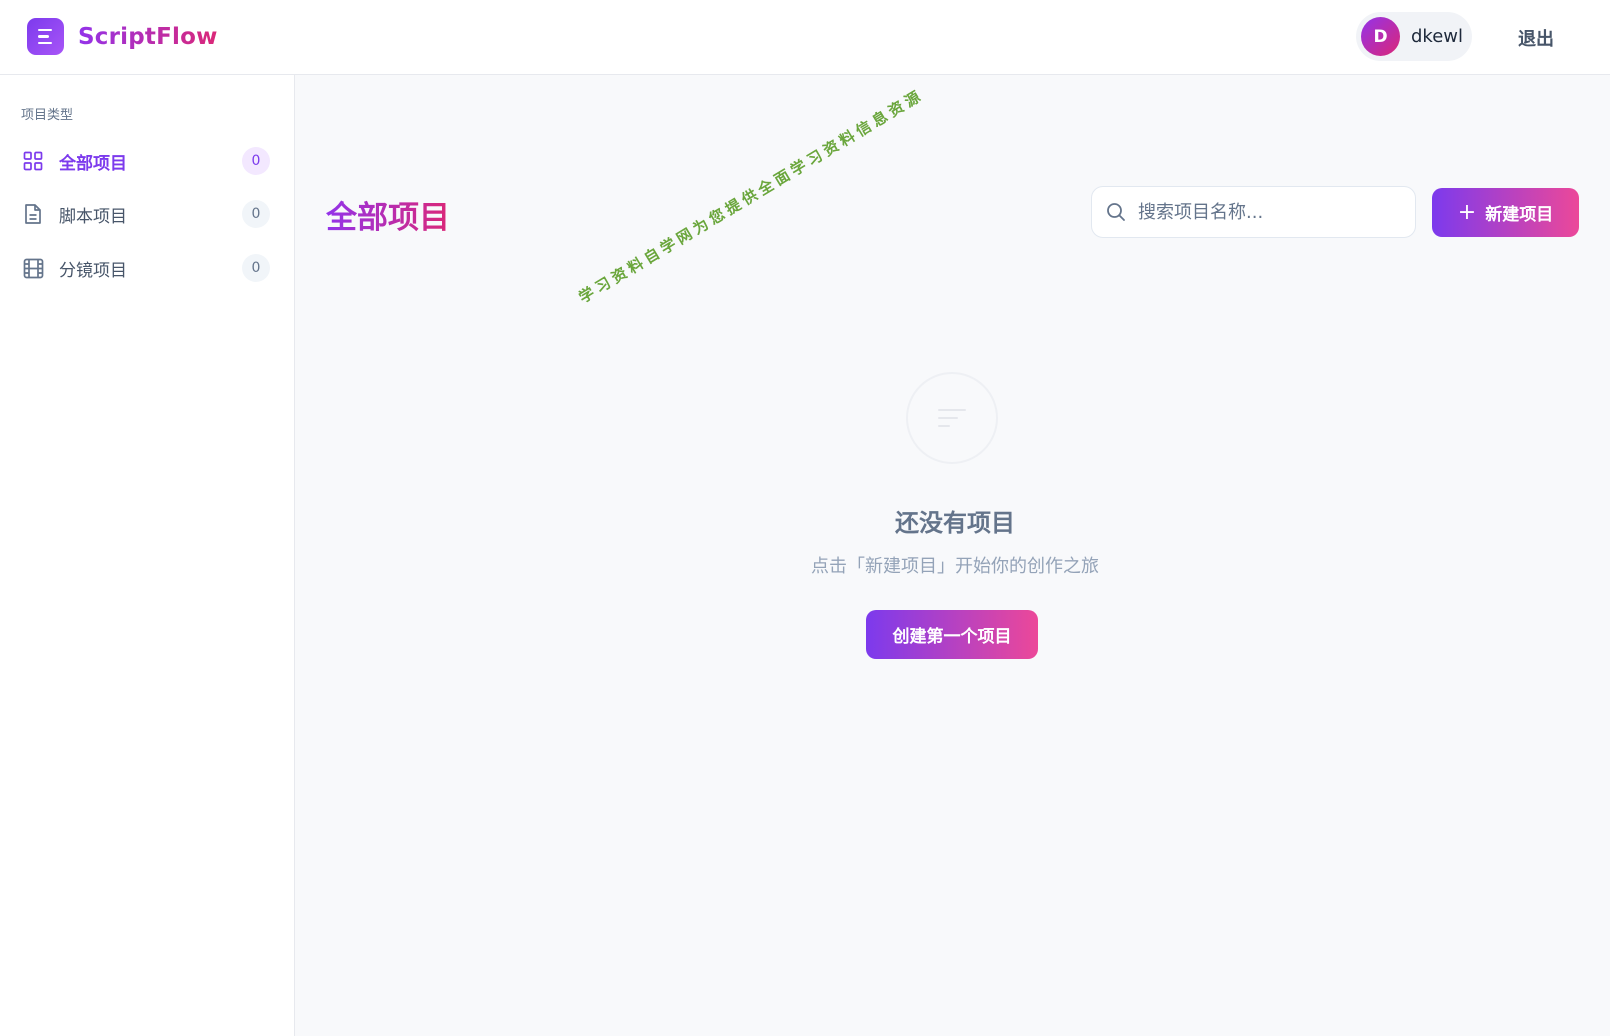  I want to click on search-box, so click(1253, 212).